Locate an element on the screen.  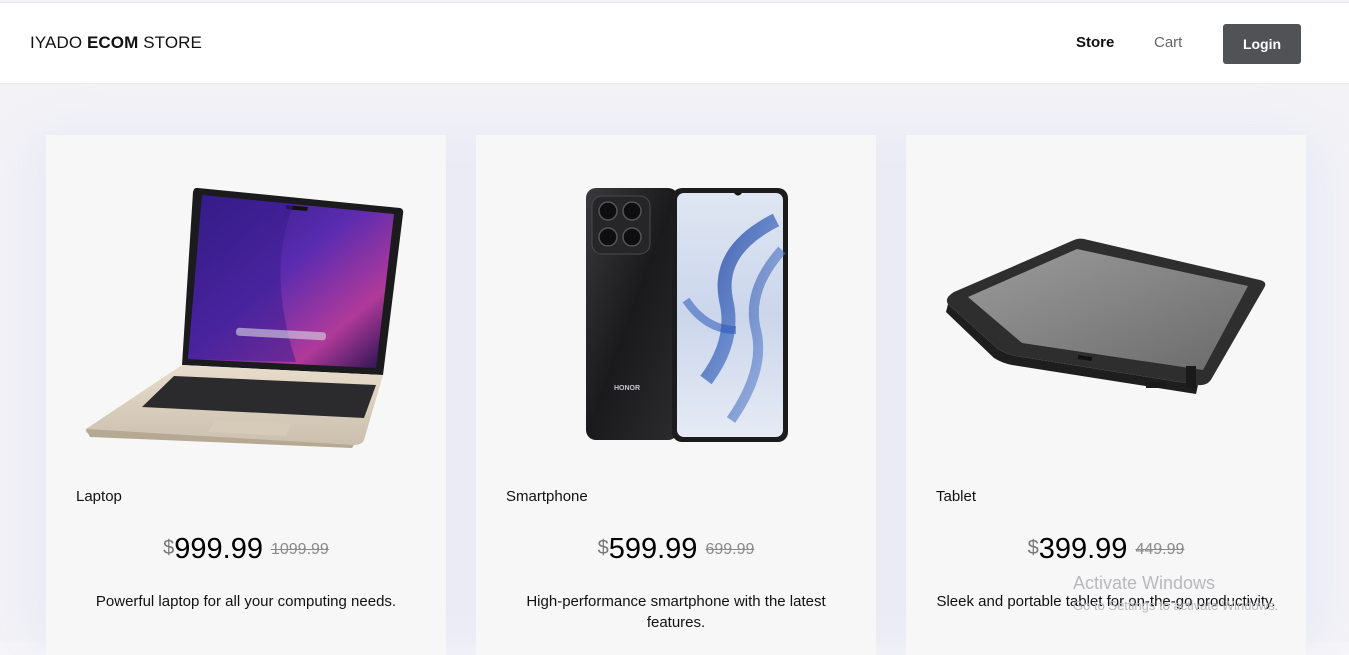
nav-link-store: Store is located at coordinates (1095, 42).